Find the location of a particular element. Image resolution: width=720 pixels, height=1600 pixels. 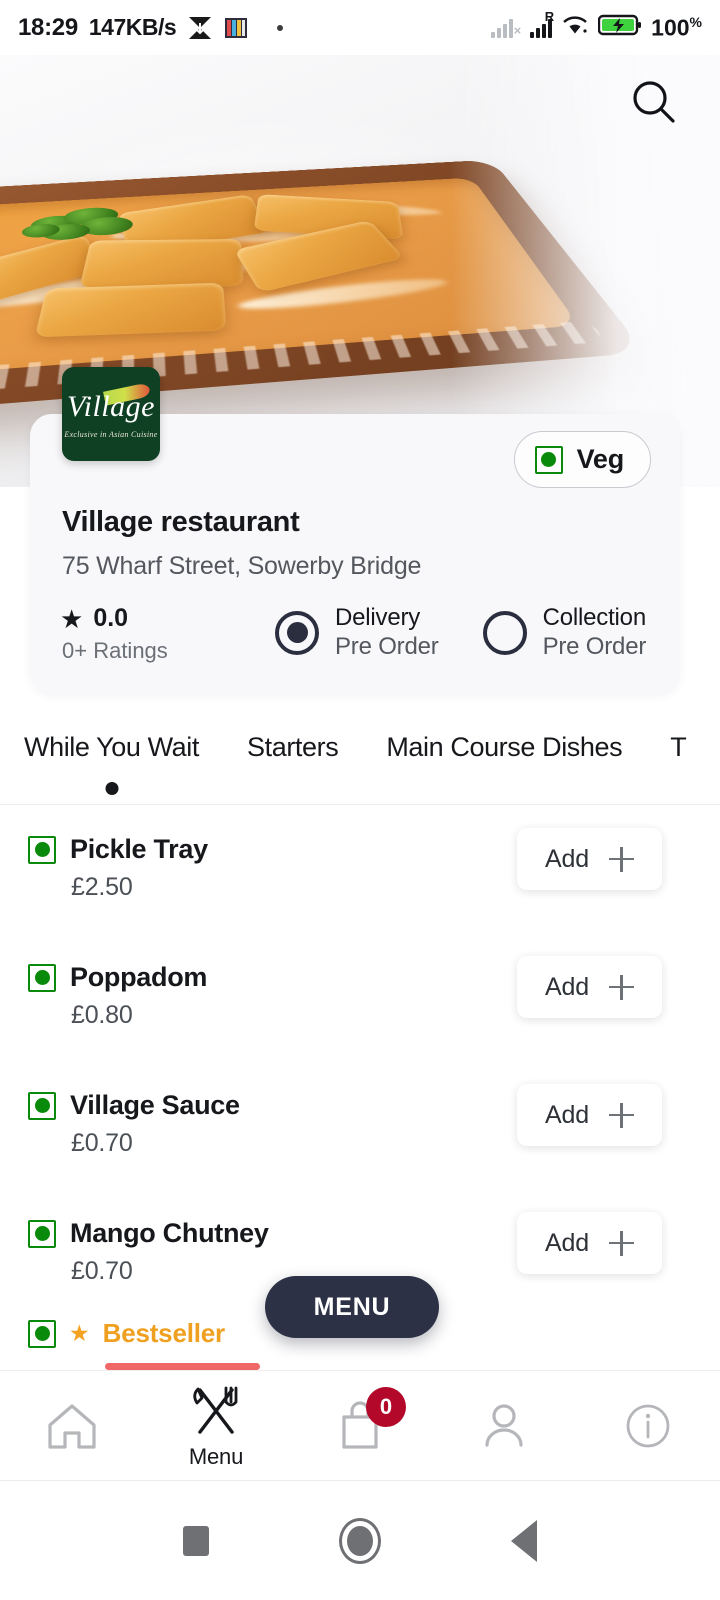

cart-count-badge: 0 is located at coordinates (386, 1406).